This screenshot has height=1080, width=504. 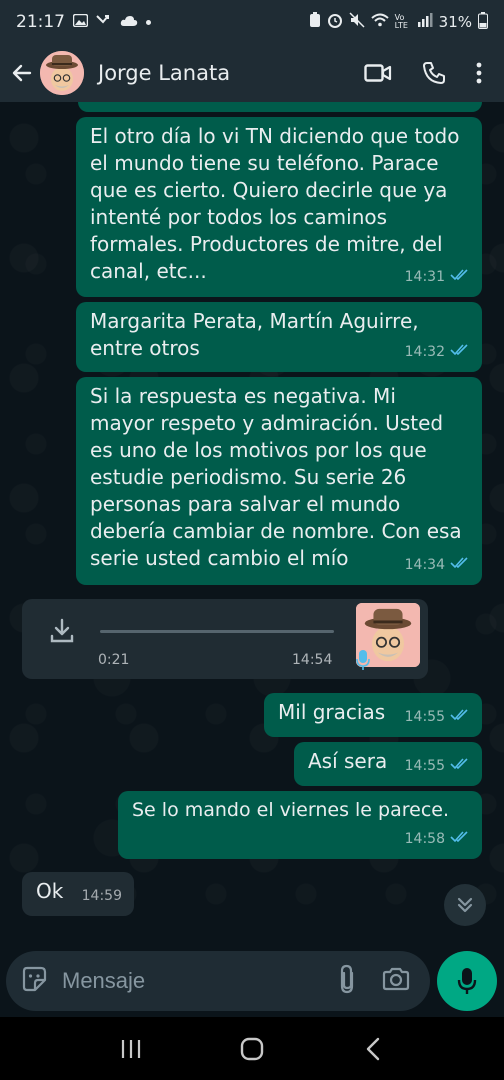 What do you see at coordinates (164, 73) in the screenshot?
I see `contact-name: Jorge Lanata` at bounding box center [164, 73].